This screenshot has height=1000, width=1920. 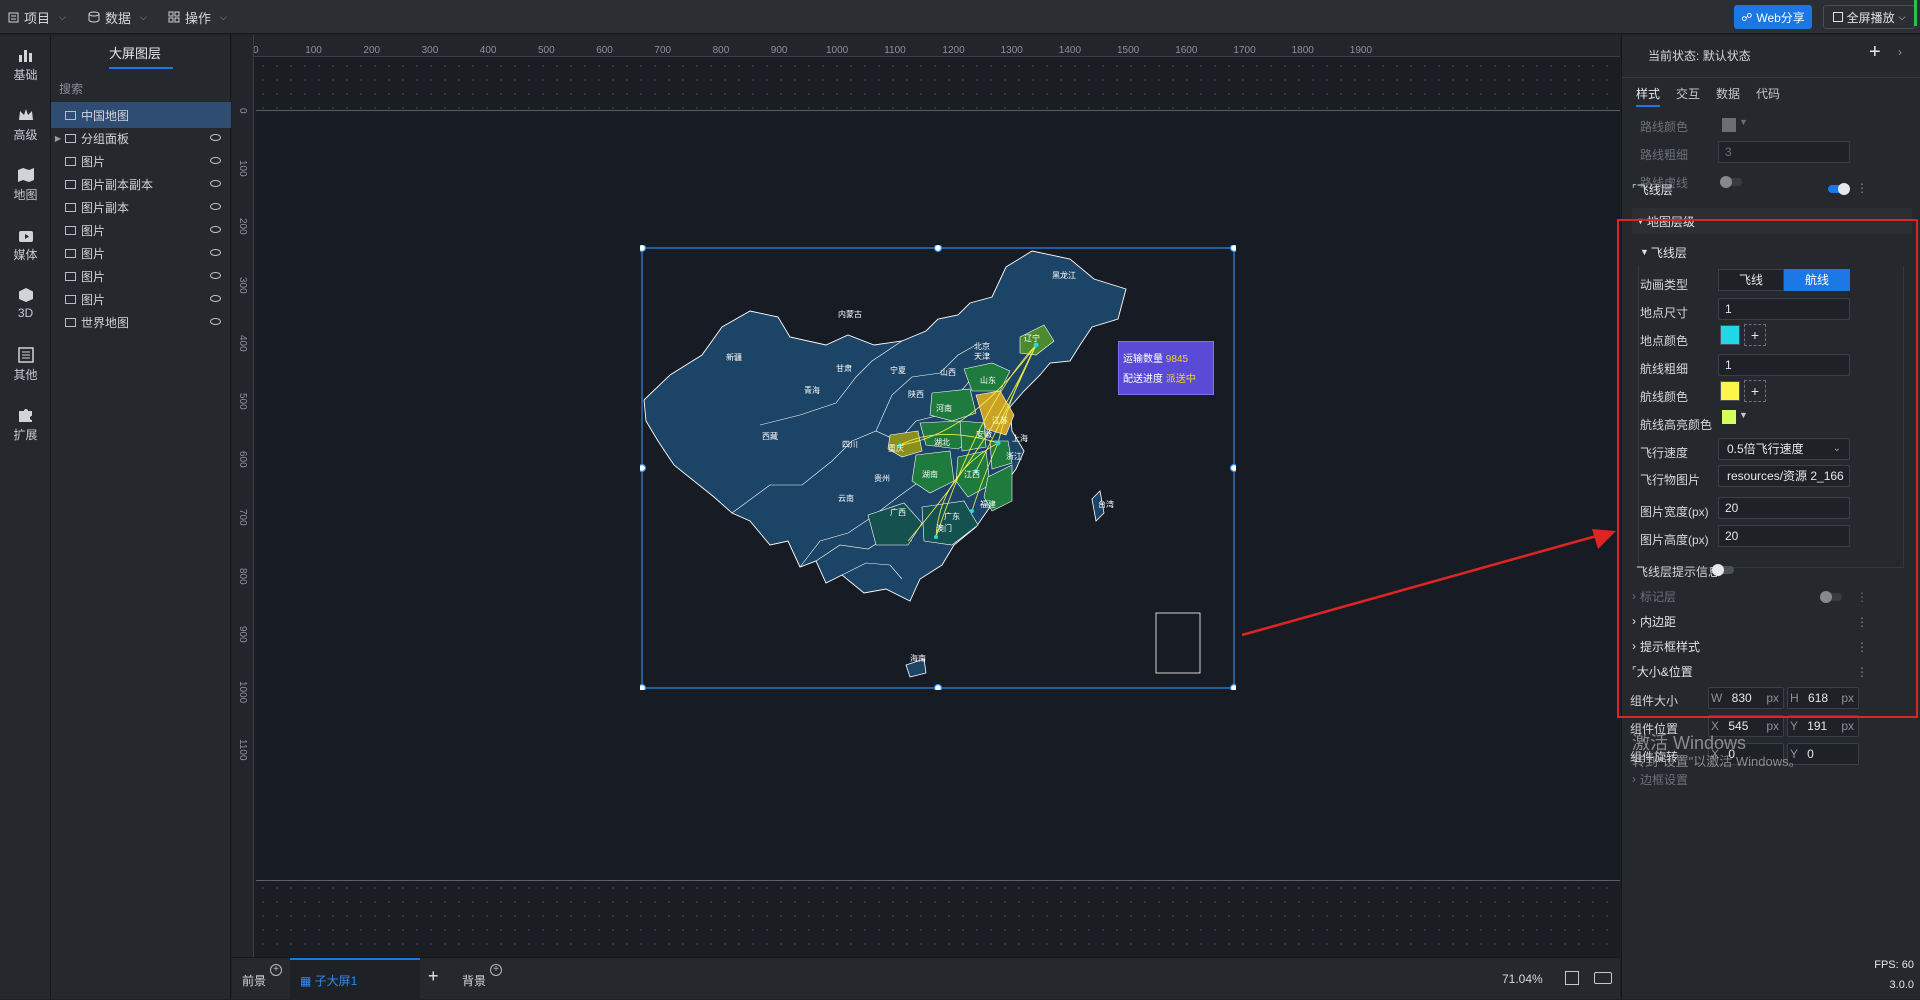 What do you see at coordinates (604, 50) in the screenshot?
I see `ruler-tick-label: 600` at bounding box center [604, 50].